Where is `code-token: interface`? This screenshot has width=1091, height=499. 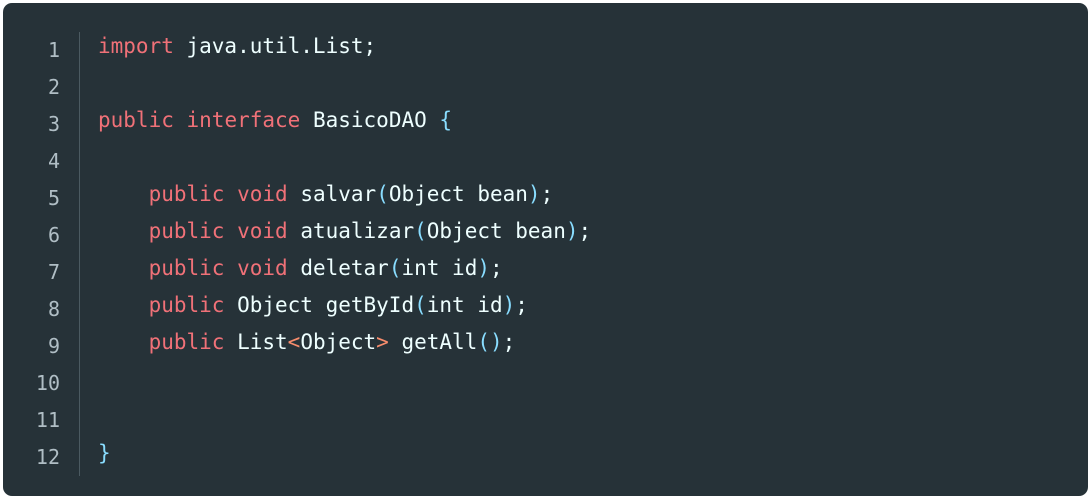
code-token: interface is located at coordinates (243, 120).